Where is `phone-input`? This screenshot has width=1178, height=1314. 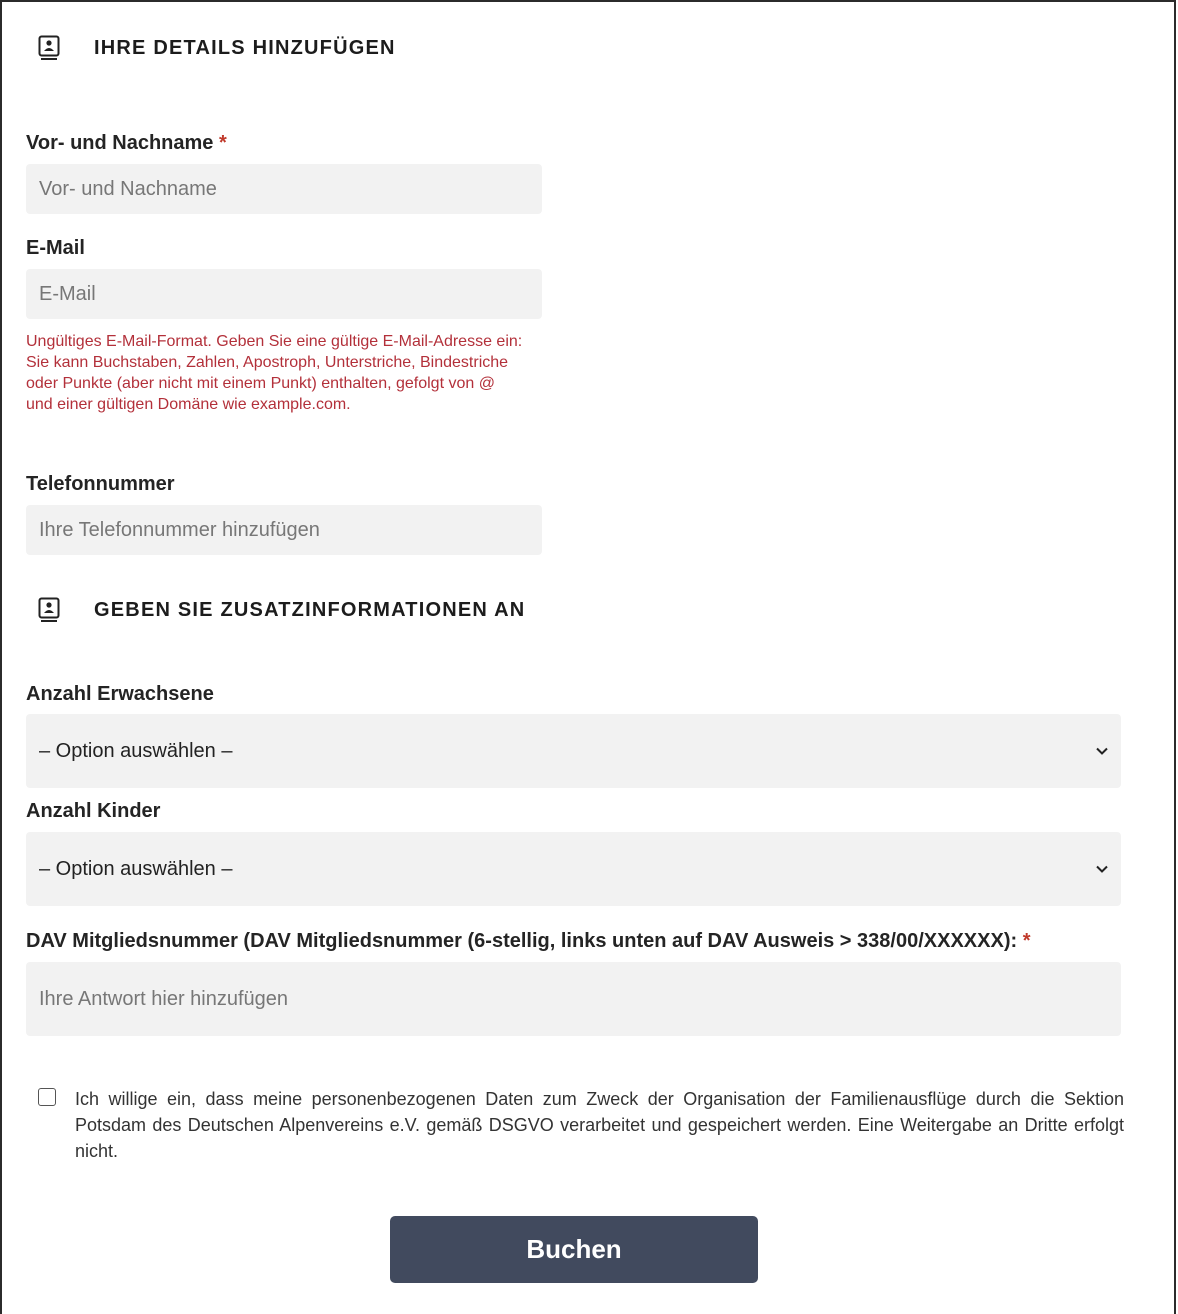
phone-input is located at coordinates (284, 530).